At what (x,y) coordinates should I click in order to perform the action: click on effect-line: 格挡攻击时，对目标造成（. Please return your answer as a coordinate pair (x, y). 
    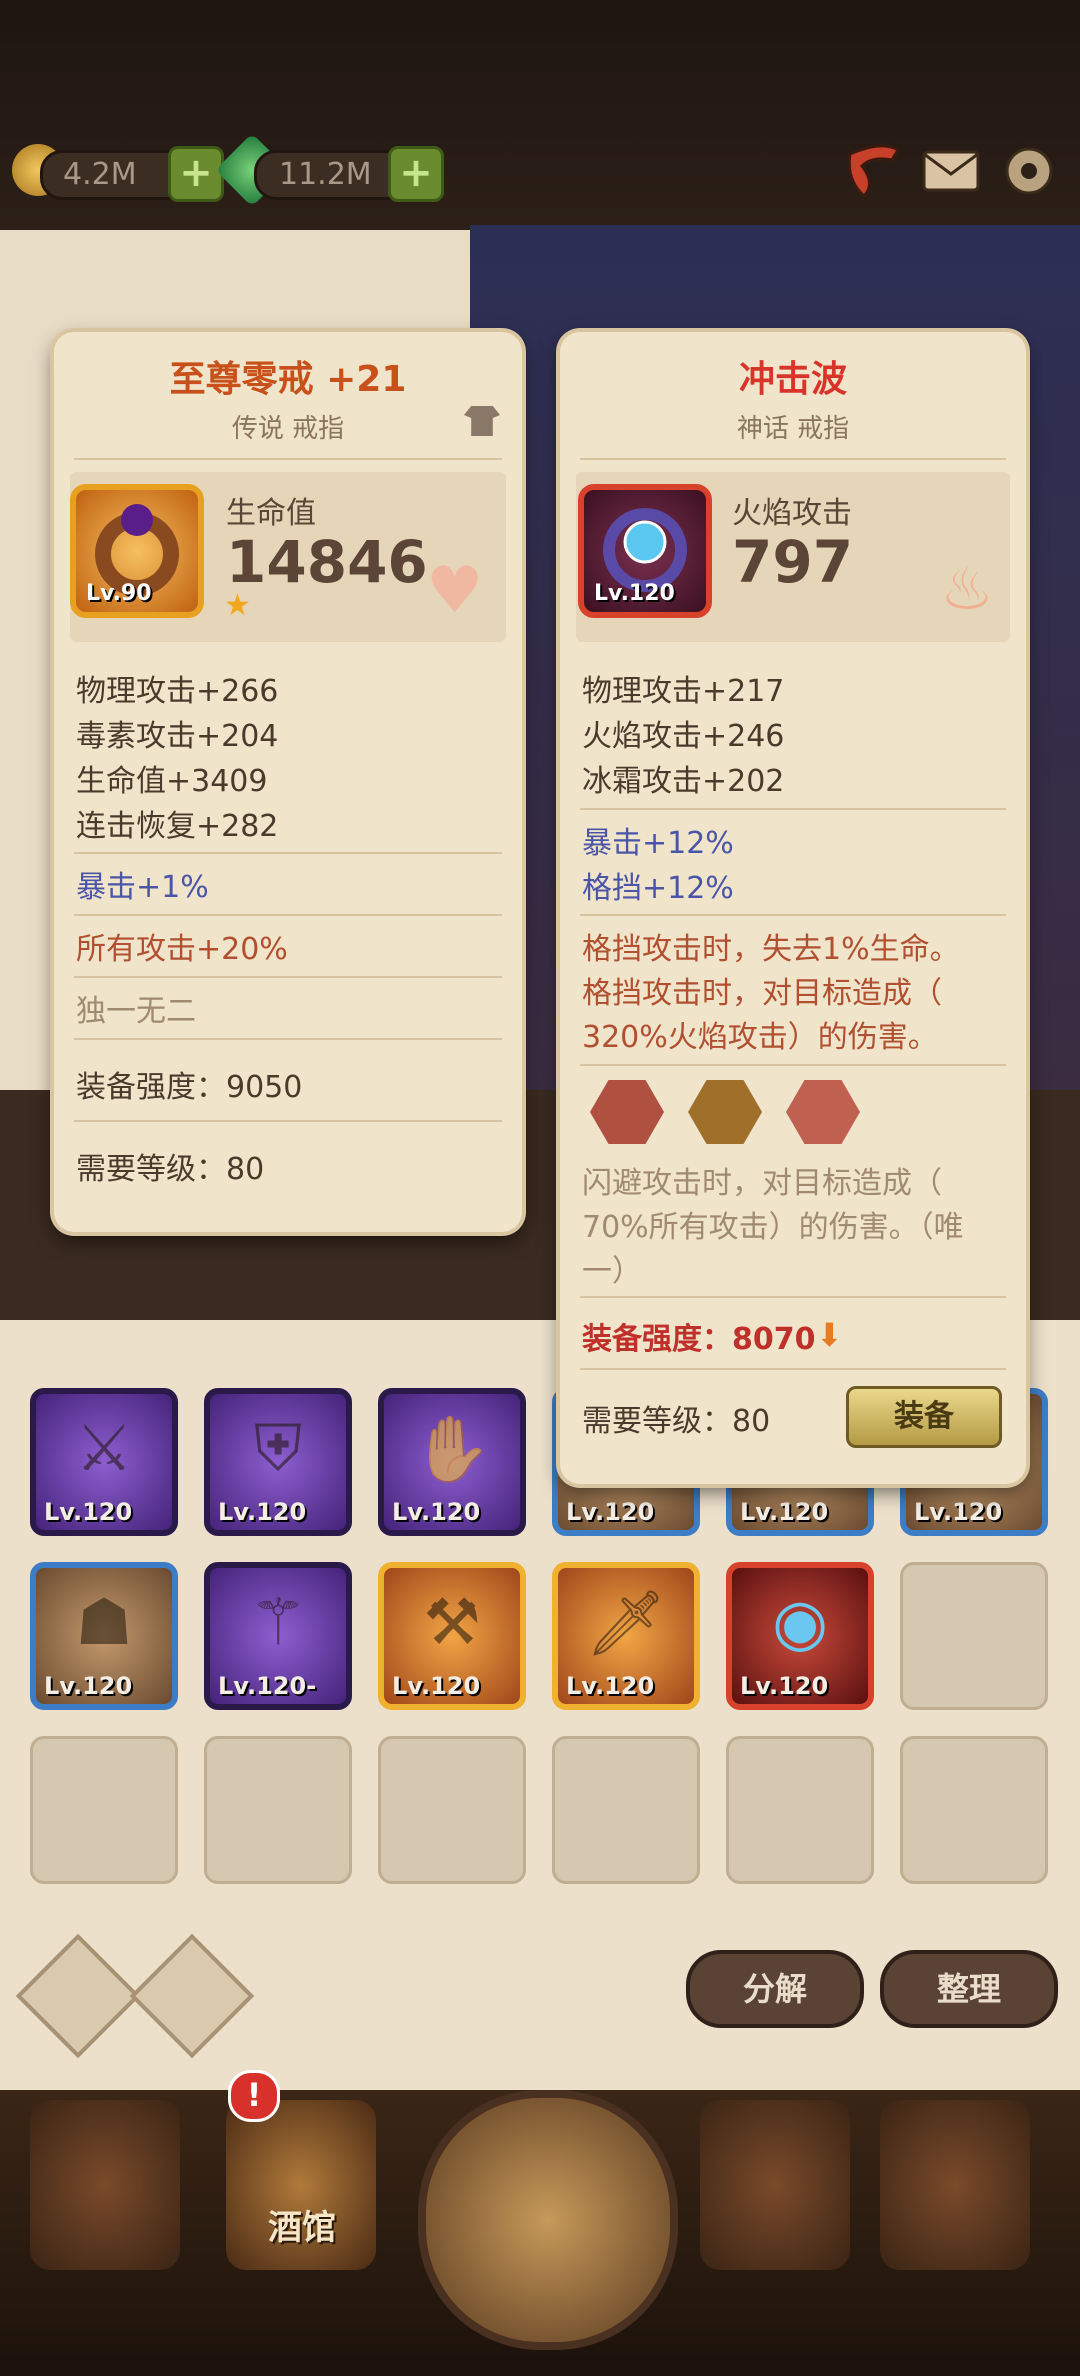
    Looking at the image, I should click on (762, 993).